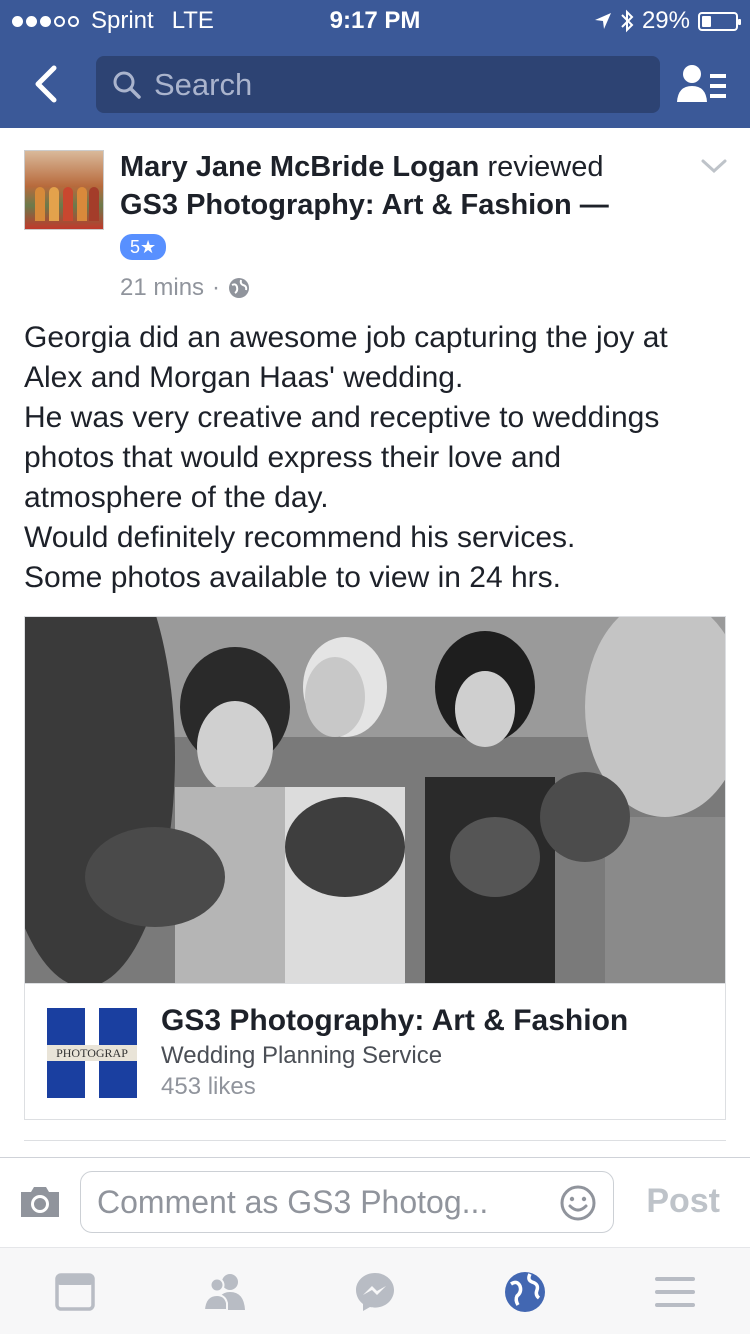 The image size is (750, 1334). What do you see at coordinates (627, 21) in the screenshot?
I see `bluetooth-icon` at bounding box center [627, 21].